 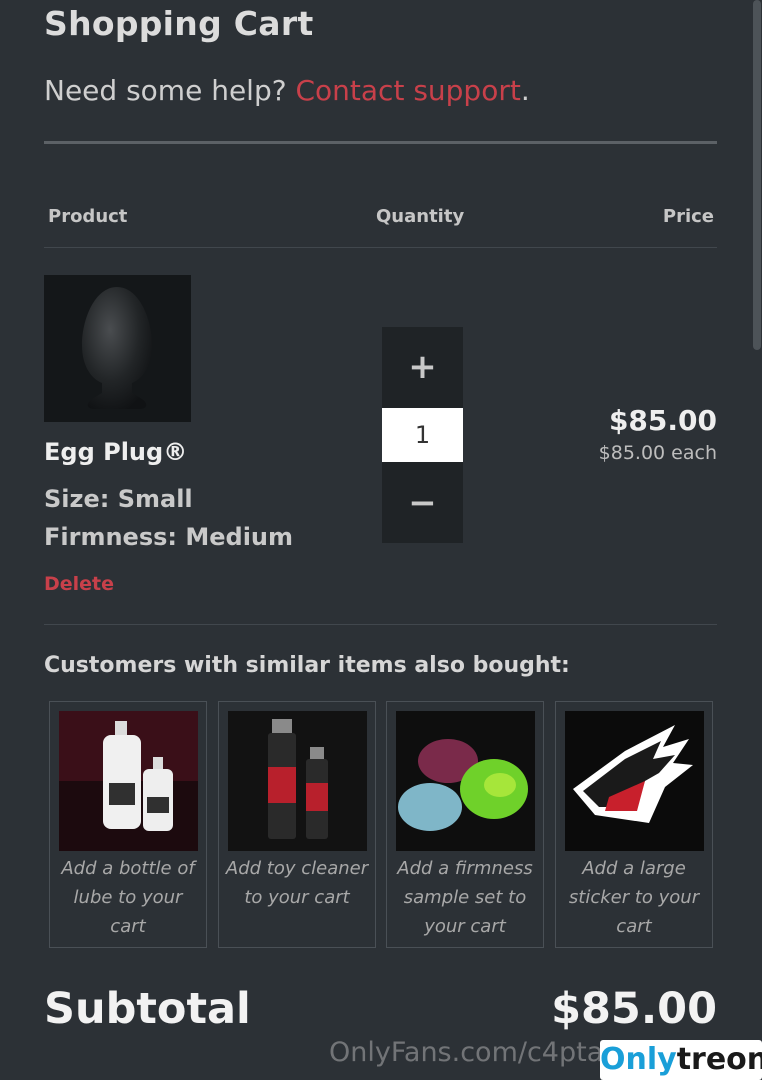 I want to click on quantity-stepper: + −, so click(x=422, y=435).